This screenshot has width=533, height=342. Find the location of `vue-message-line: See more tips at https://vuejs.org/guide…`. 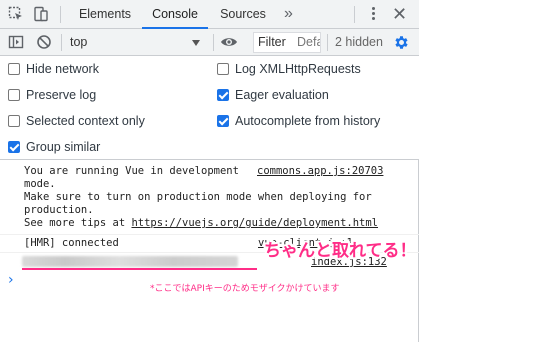

vue-message-line: See more tips at https://vuejs.org/guide… is located at coordinates (201, 223).